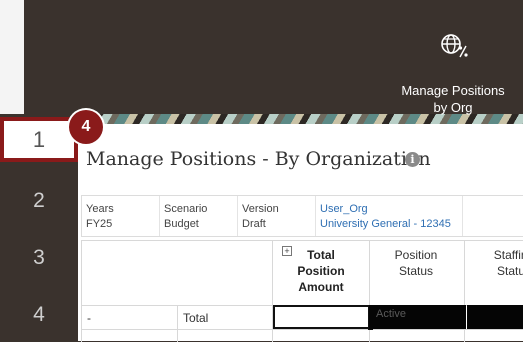  What do you see at coordinates (496, 263) in the screenshot?
I see `header-staffing-status: StaffingStatus` at bounding box center [496, 263].